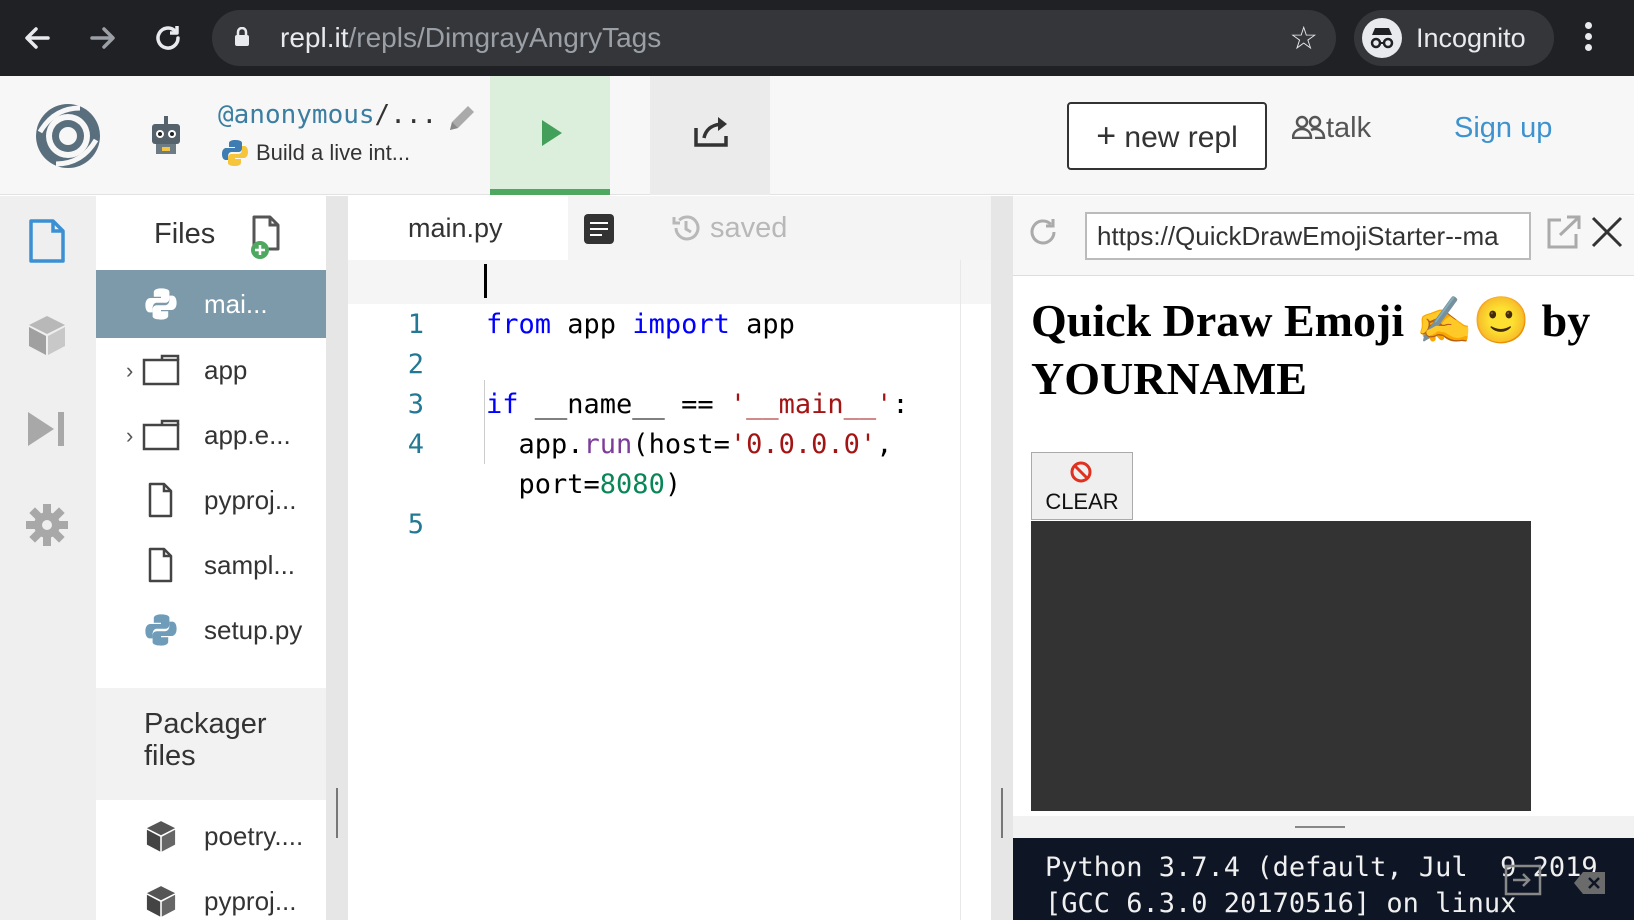  What do you see at coordinates (1081, 472) in the screenshot?
I see `no-entry-icon` at bounding box center [1081, 472].